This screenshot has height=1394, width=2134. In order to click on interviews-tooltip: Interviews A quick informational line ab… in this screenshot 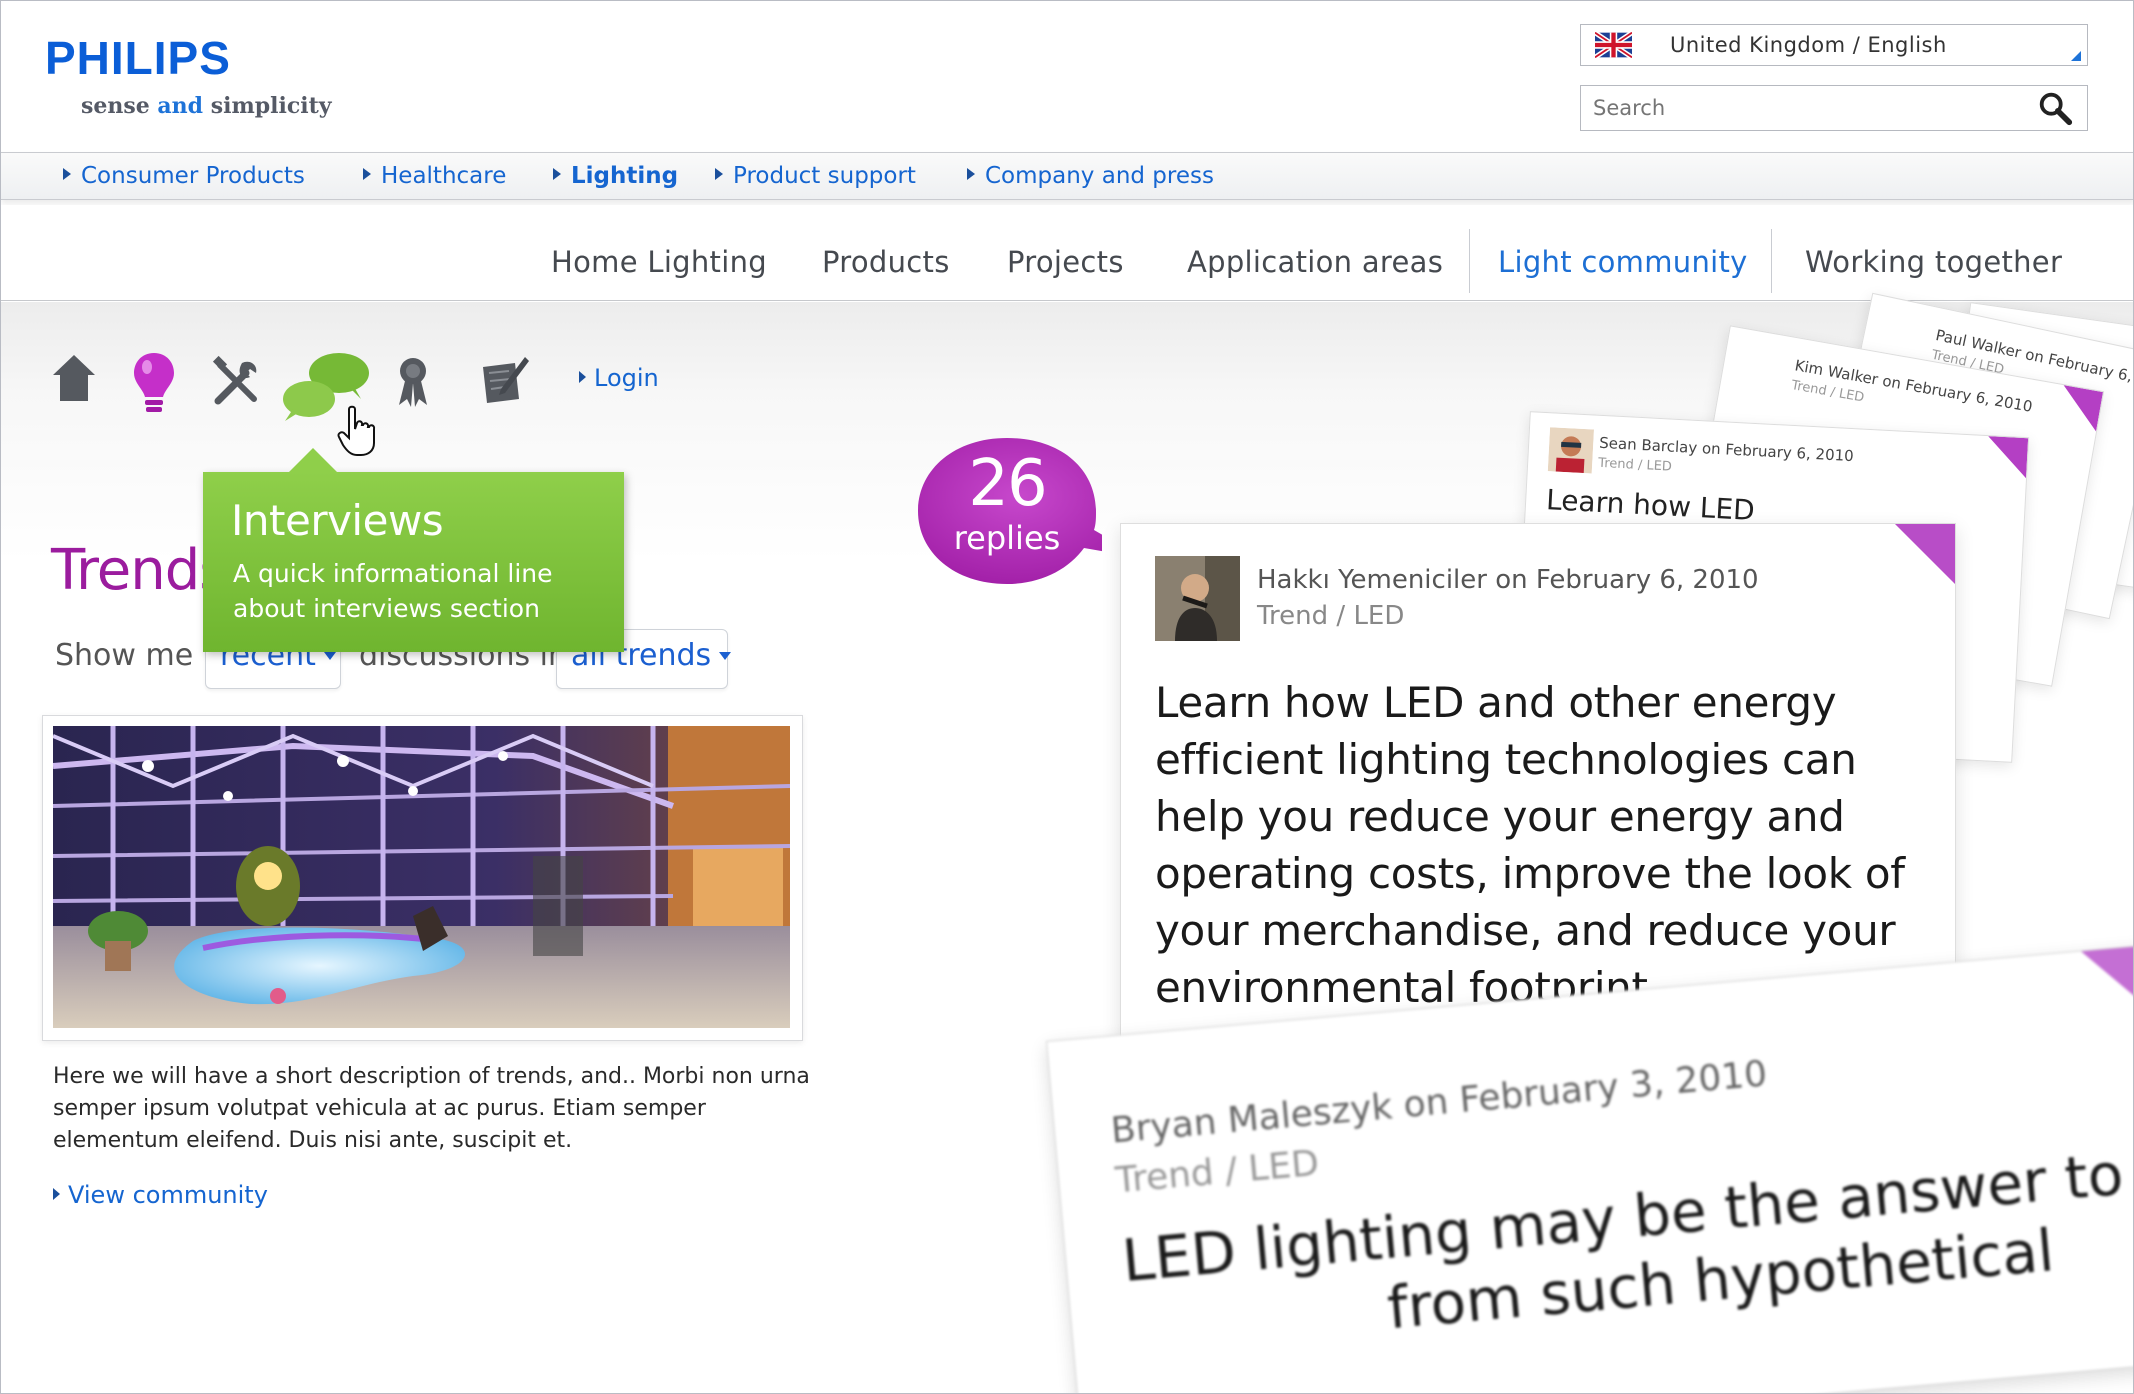, I will do `click(413, 550)`.